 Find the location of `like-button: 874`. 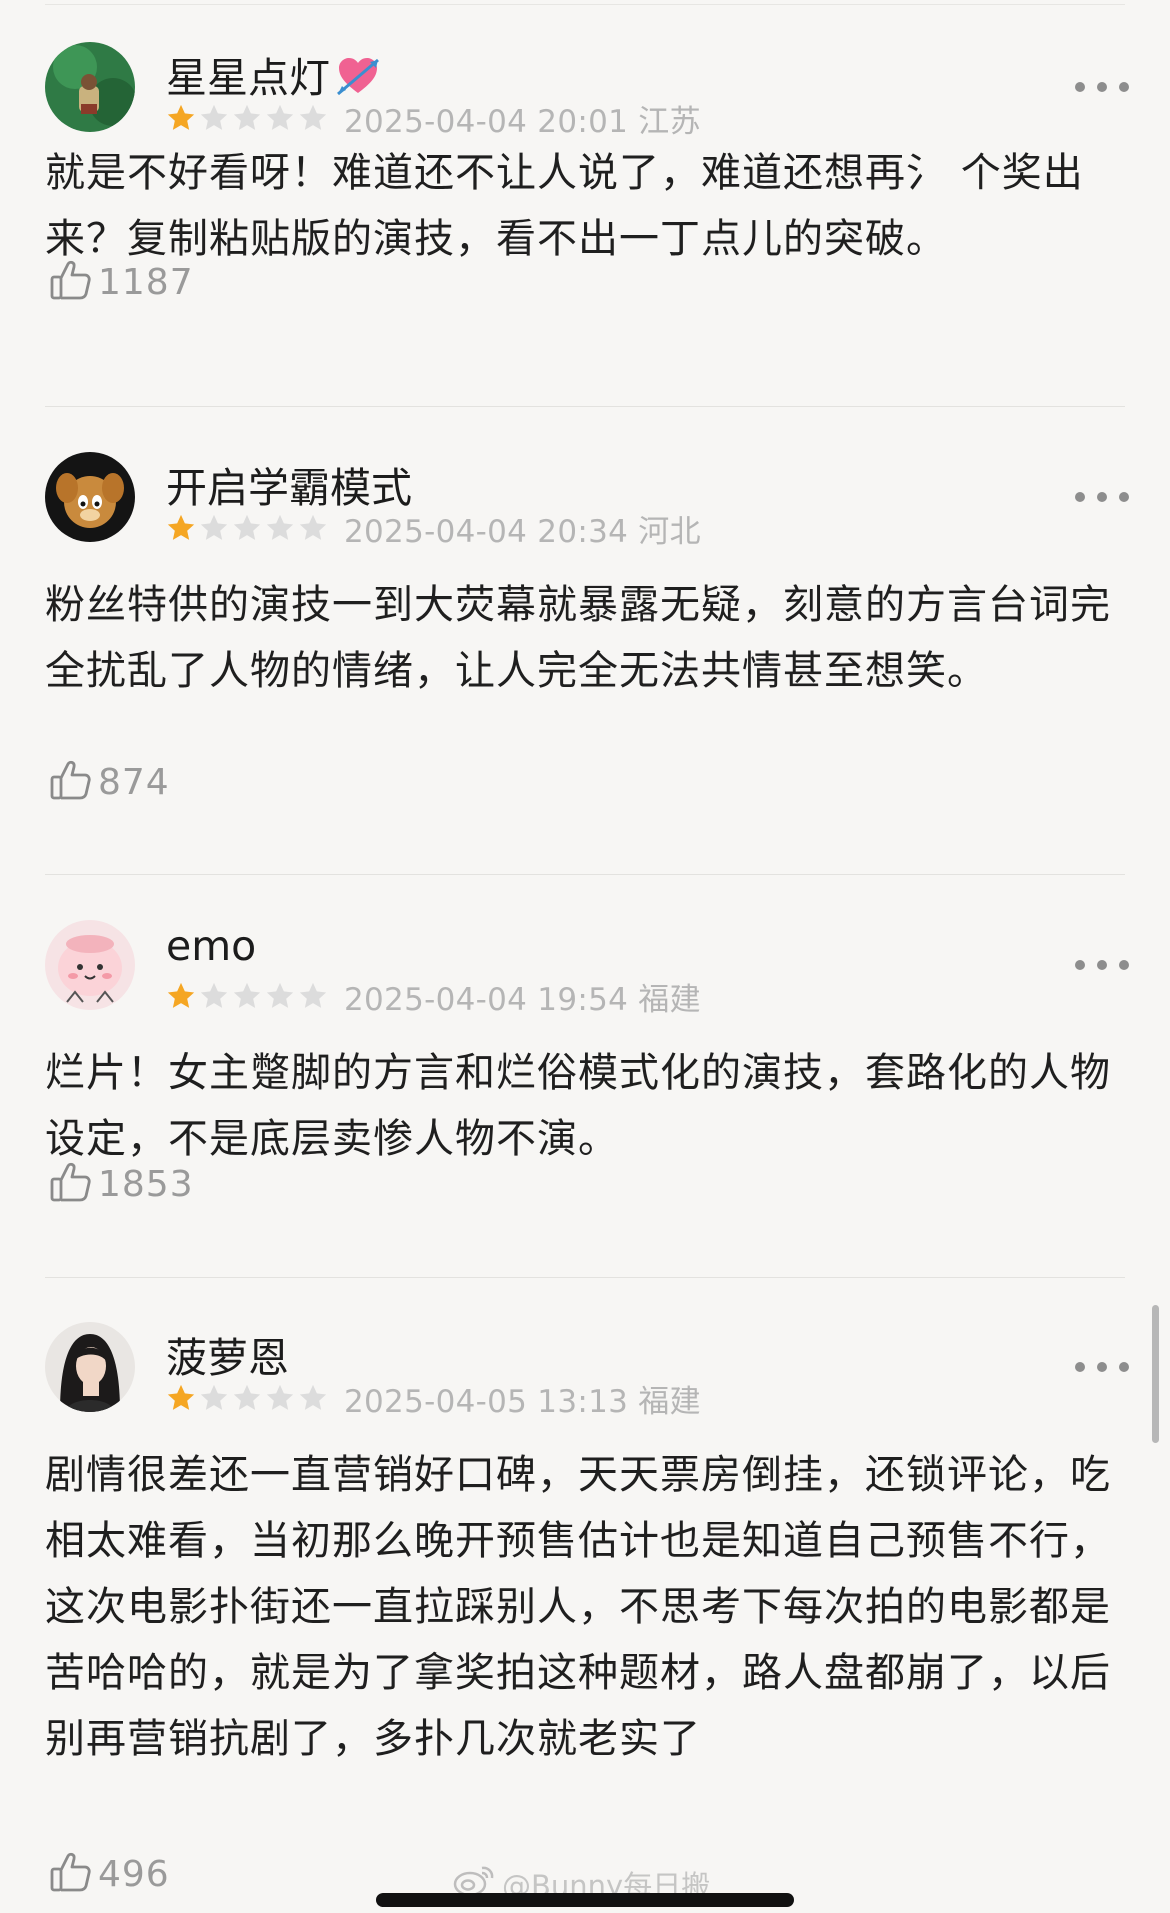

like-button: 874 is located at coordinates (109, 782).